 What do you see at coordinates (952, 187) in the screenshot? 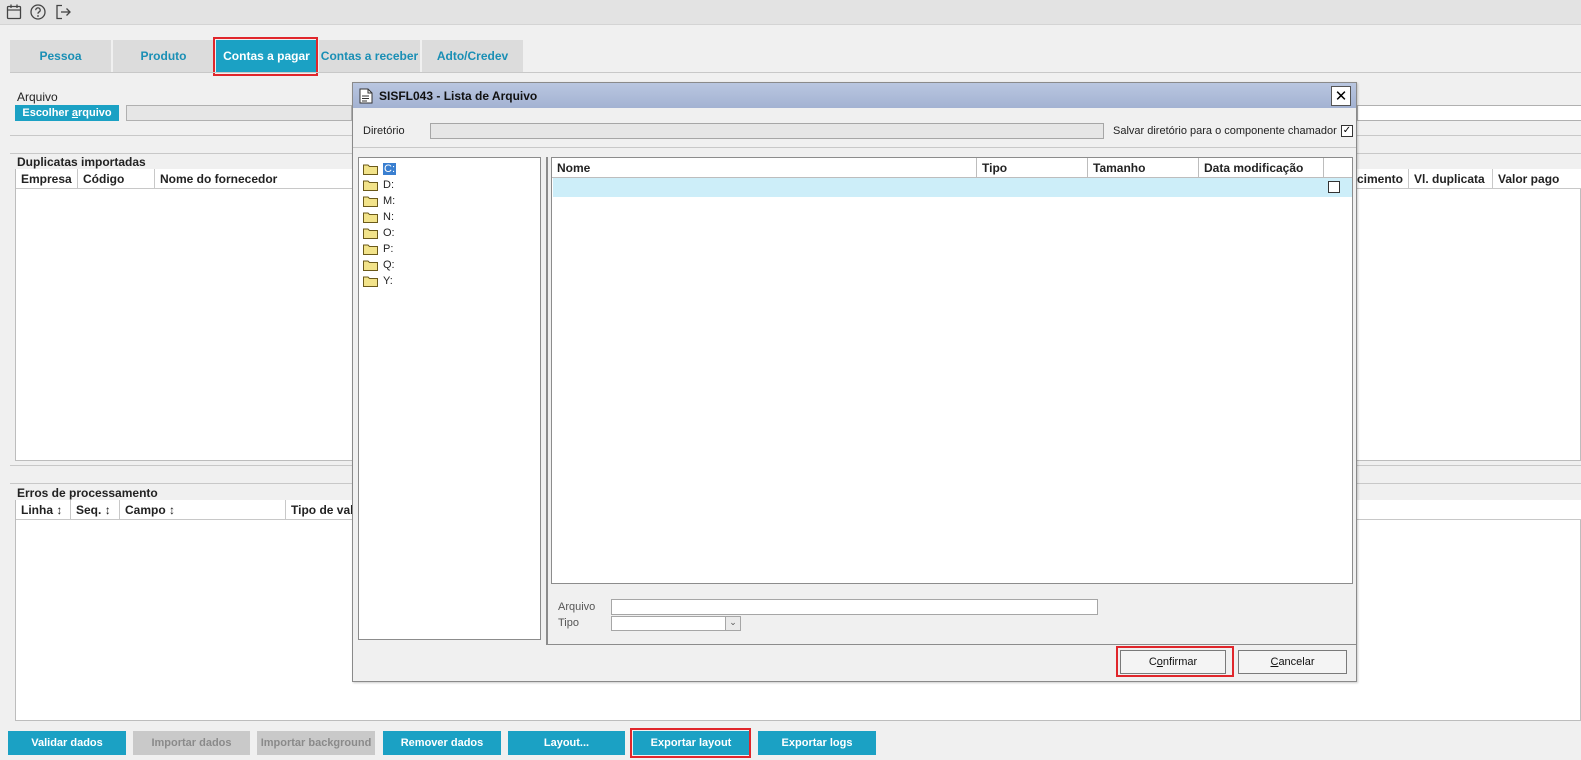
I see `file-row-selected` at bounding box center [952, 187].